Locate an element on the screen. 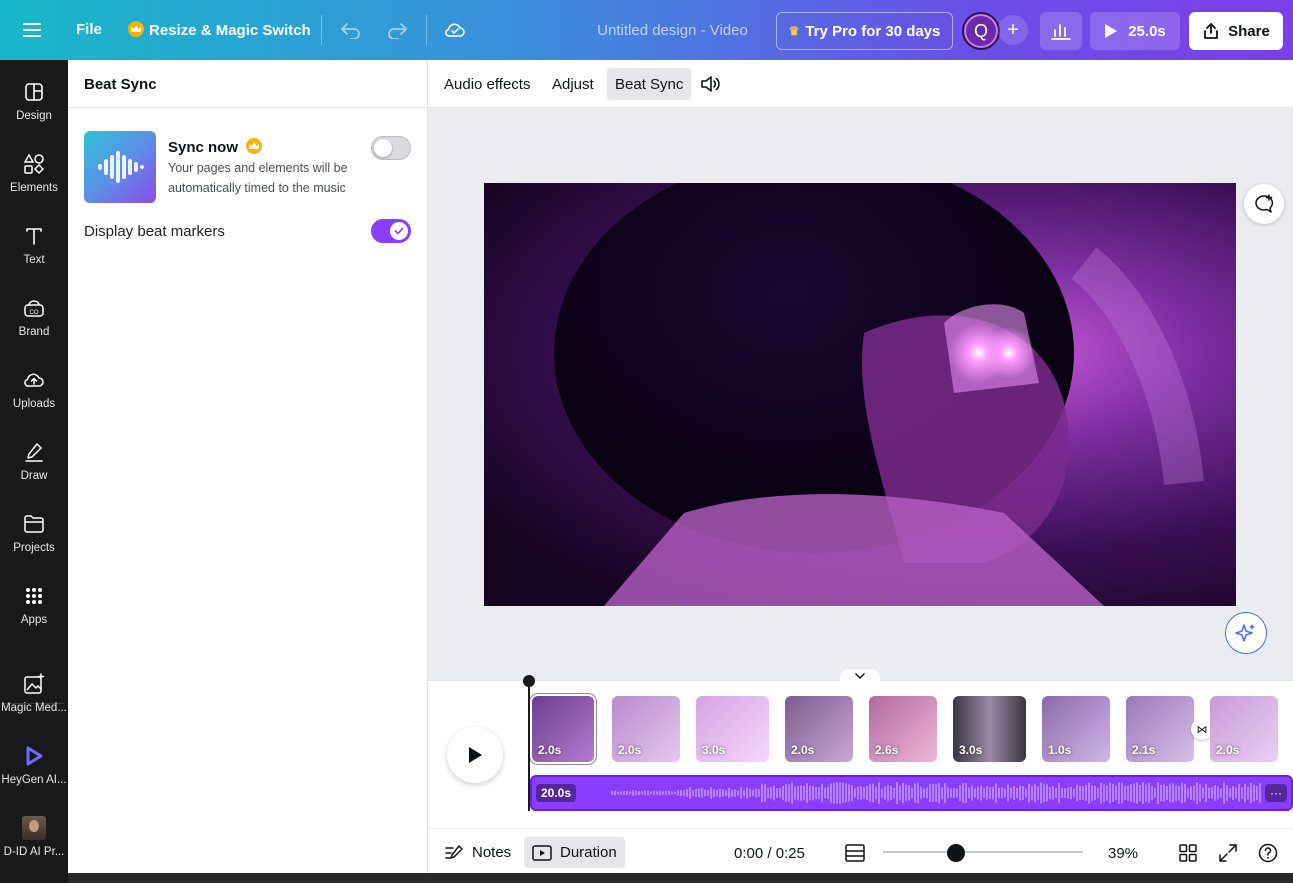 This screenshot has width=1293, height=883. fullscreen-icon is located at coordinates (1228, 853).